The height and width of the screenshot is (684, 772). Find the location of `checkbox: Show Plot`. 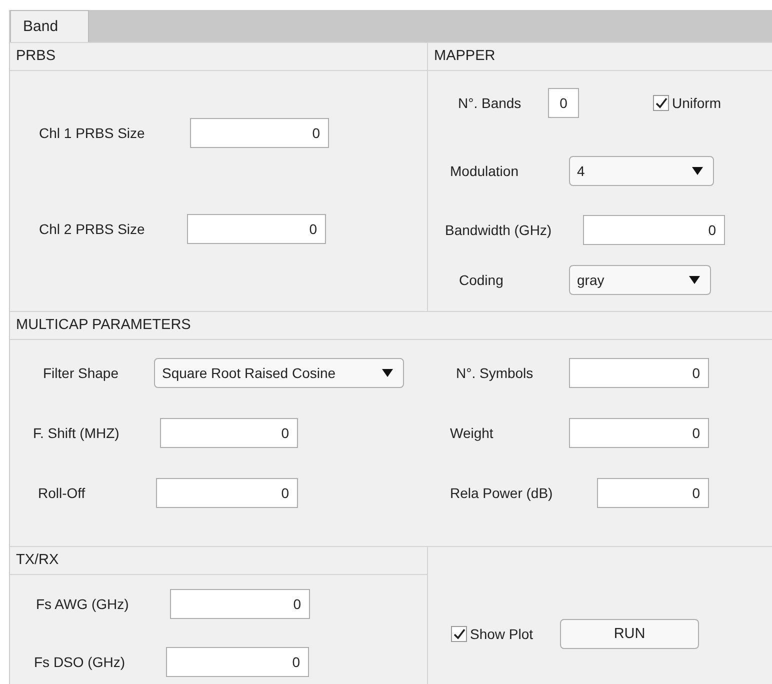

checkbox: Show Plot is located at coordinates (492, 634).